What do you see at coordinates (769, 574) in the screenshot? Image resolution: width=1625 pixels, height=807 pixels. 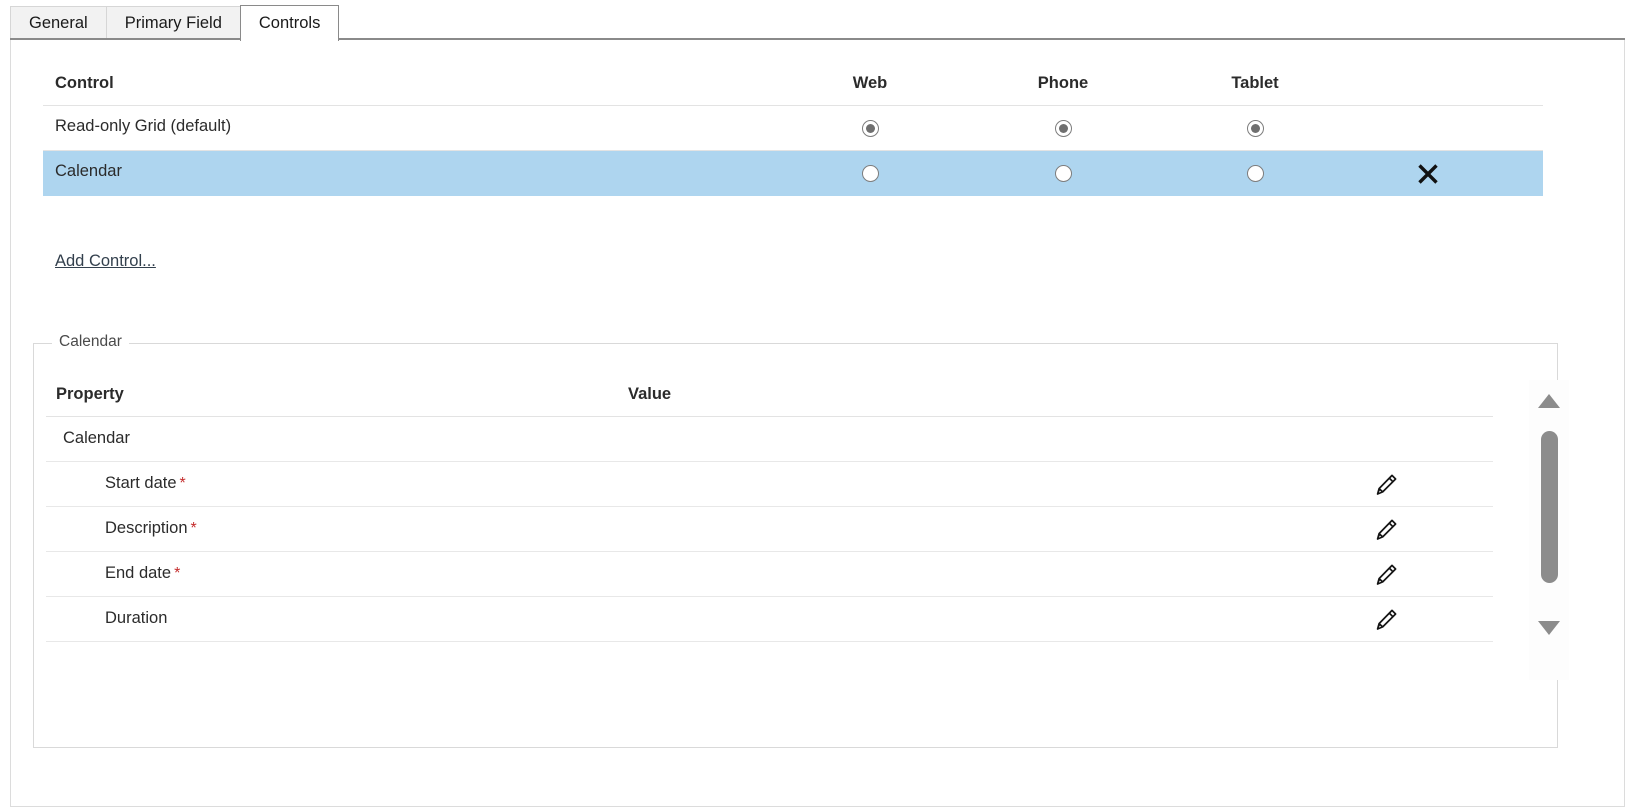 I see `table-row: End date *` at bounding box center [769, 574].